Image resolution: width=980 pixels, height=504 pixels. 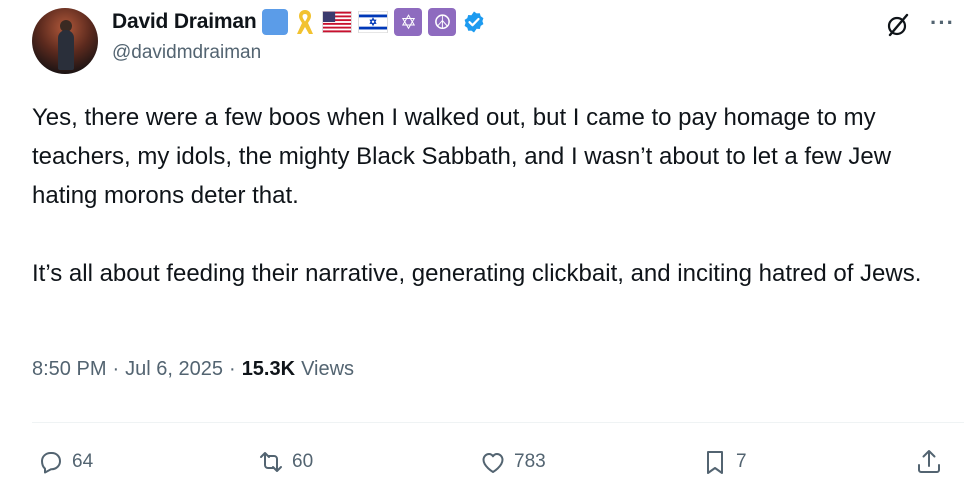 What do you see at coordinates (83, 461) in the screenshot?
I see `reply-count: 64` at bounding box center [83, 461].